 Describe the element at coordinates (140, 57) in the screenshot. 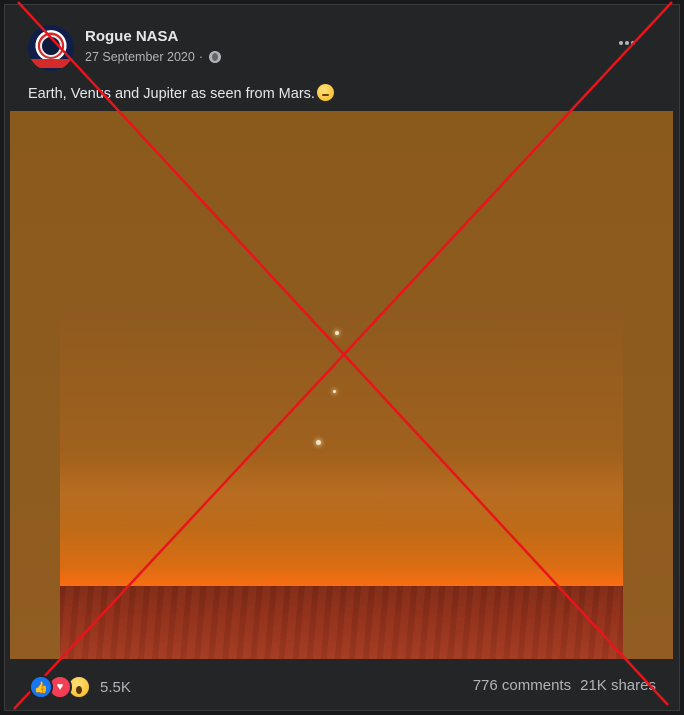

I see `post-date: 27 September 2020` at that location.